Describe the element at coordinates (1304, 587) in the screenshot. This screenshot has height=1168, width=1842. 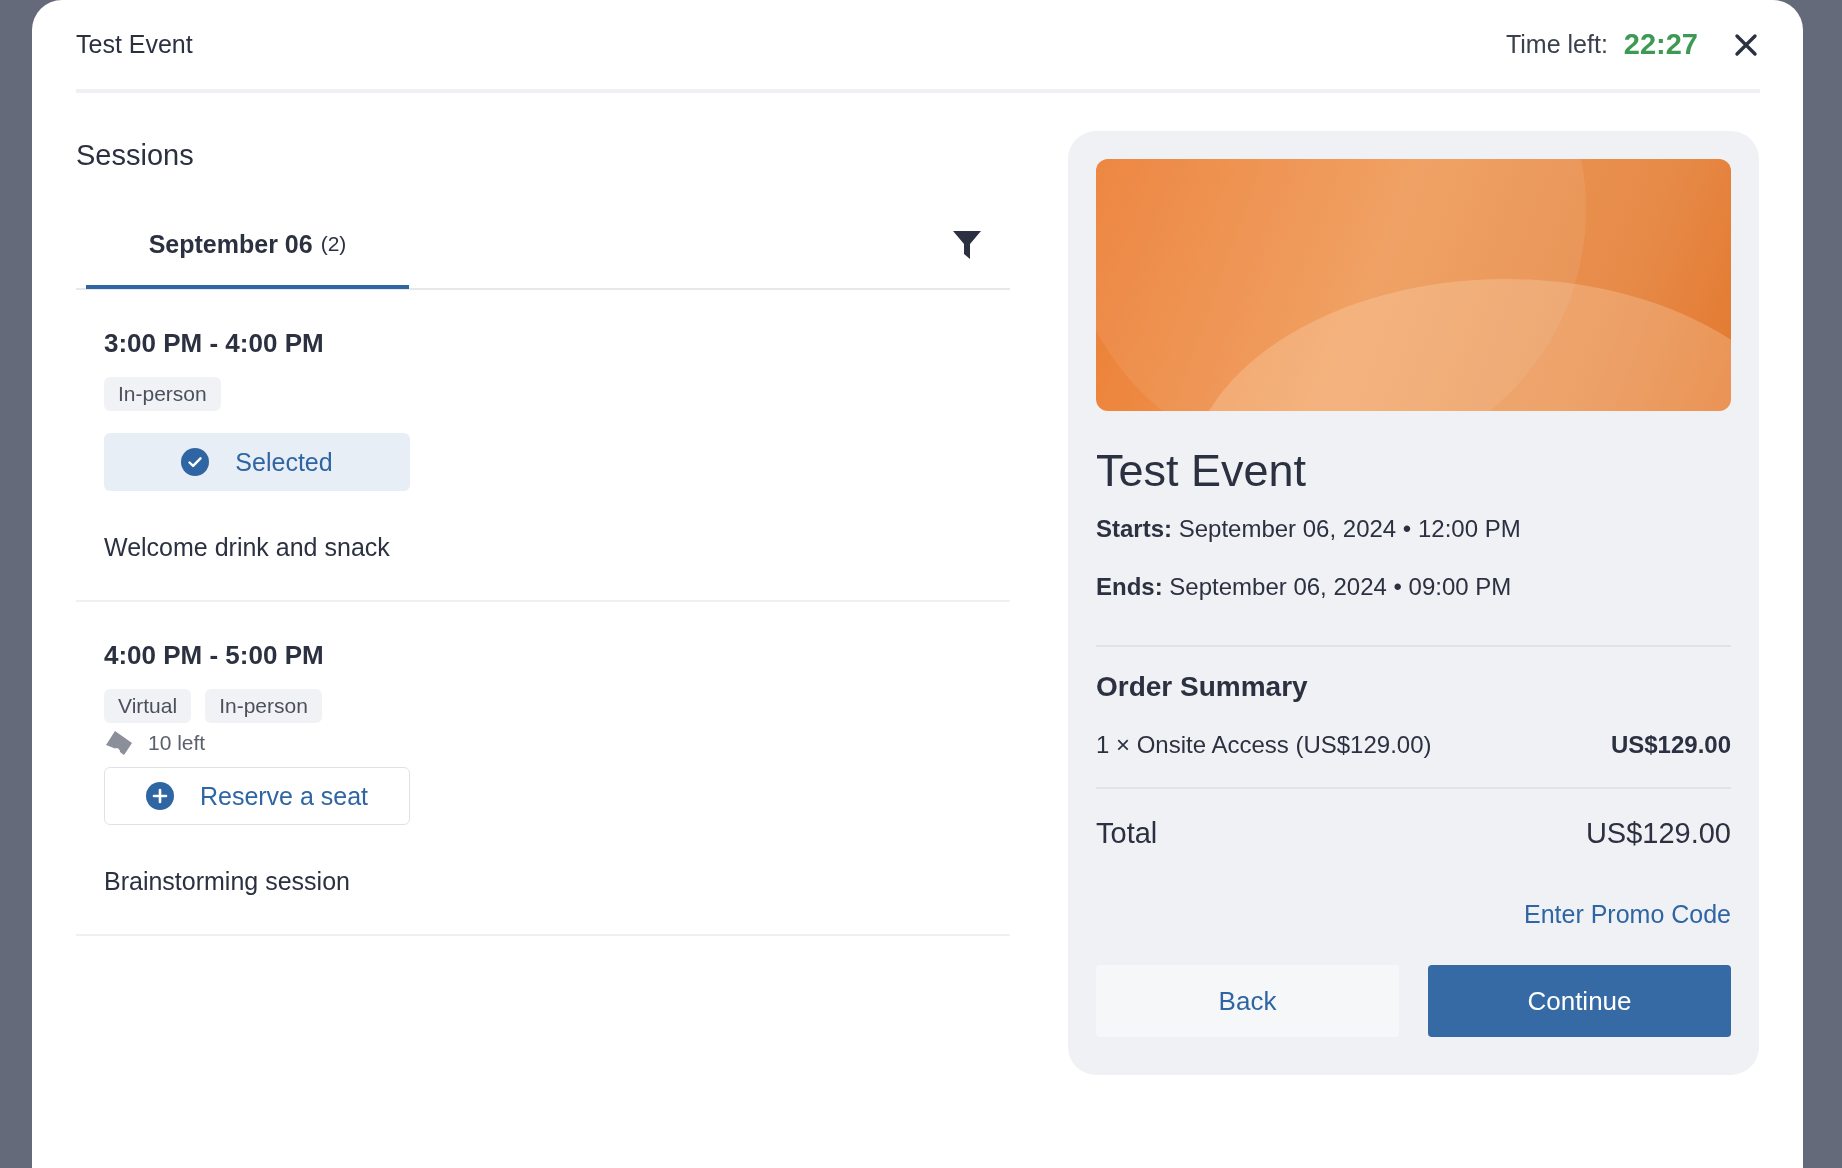
I see `event-date: Ends: September 06, 2024 • 09:00 PM` at that location.